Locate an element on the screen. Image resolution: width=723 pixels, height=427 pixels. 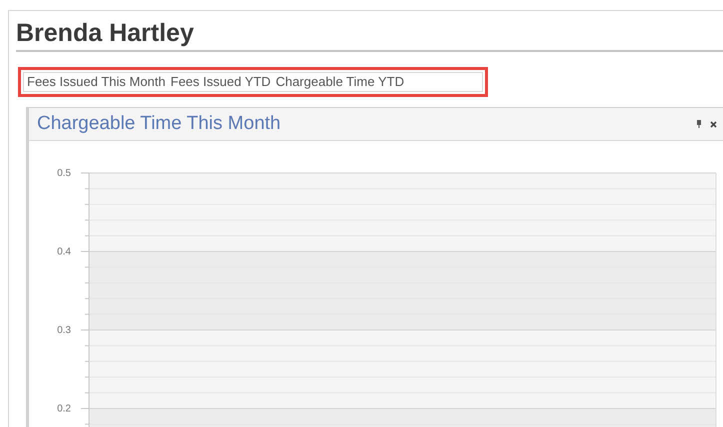
y-axis-label: 0.3 is located at coordinates (64, 330).